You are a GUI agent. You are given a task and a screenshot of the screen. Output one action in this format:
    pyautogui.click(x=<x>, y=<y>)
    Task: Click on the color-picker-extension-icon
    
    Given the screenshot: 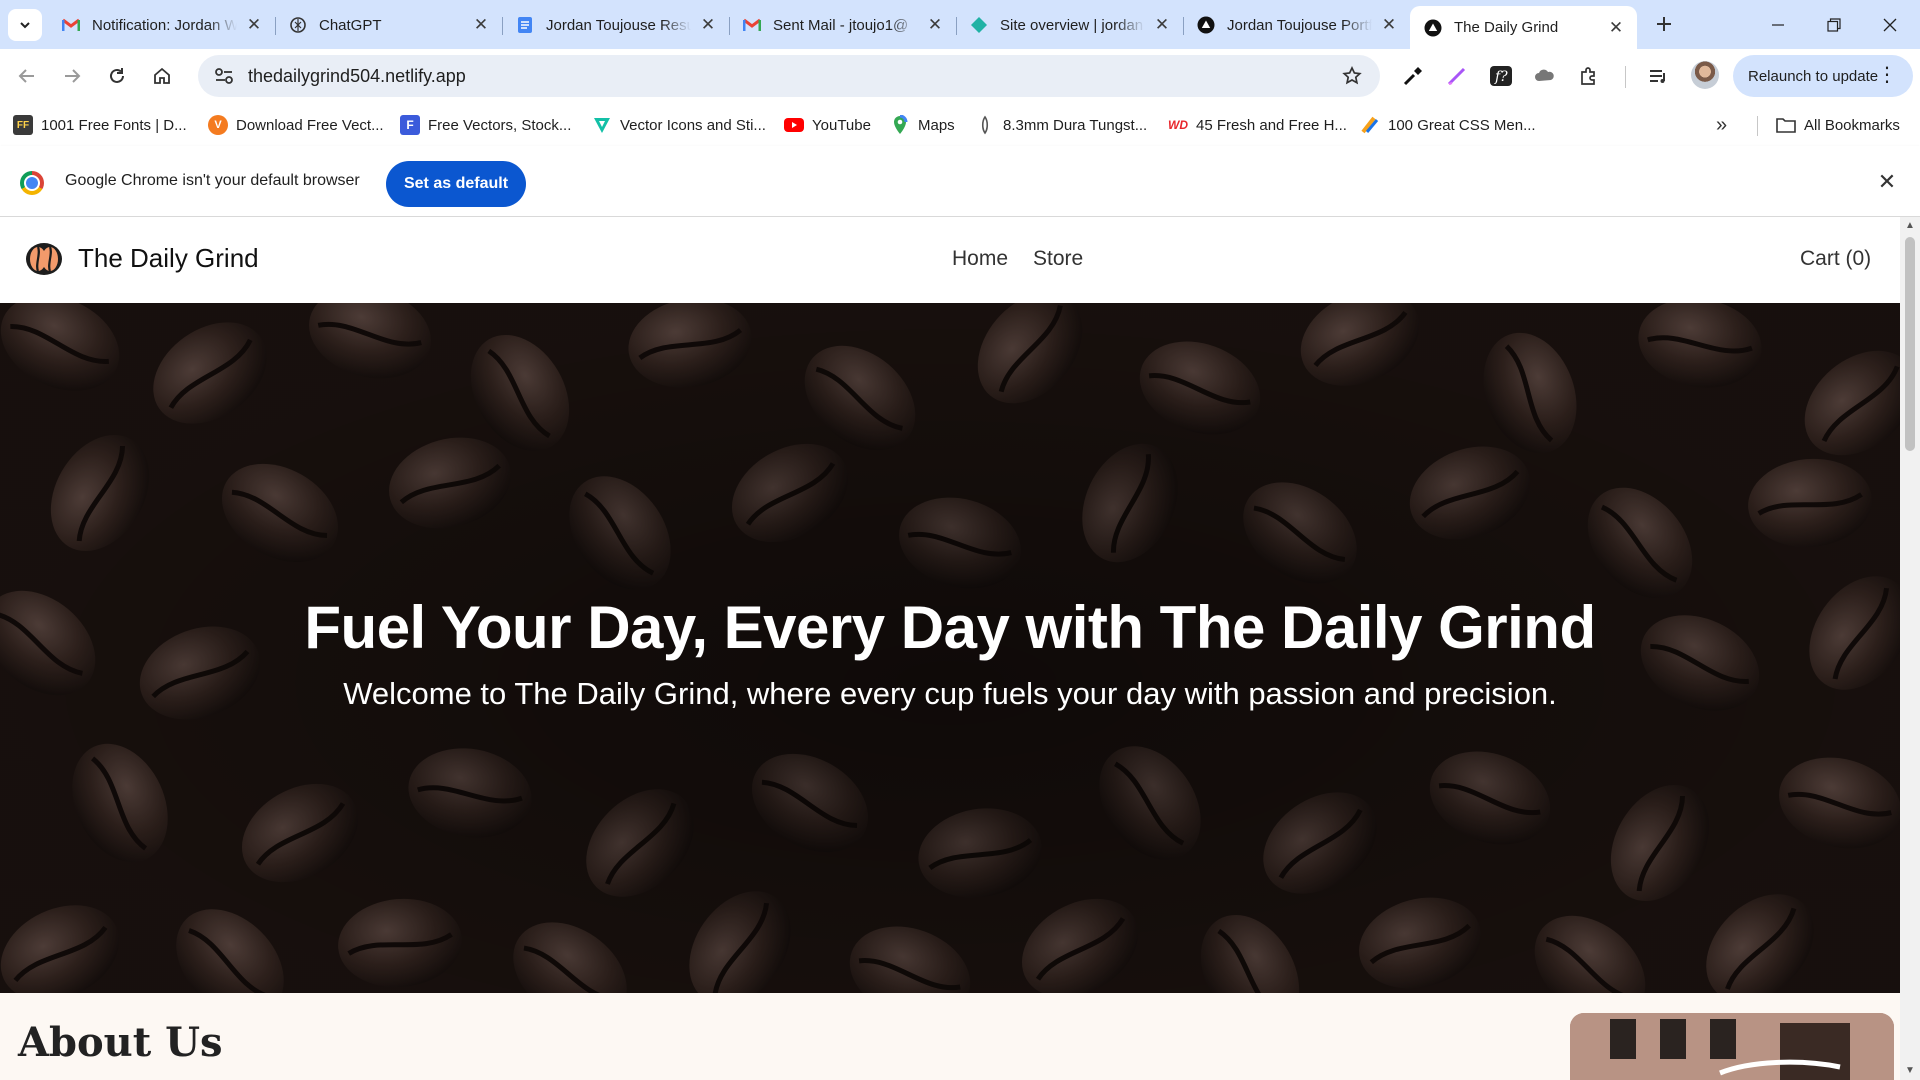 What is the action you would take?
    pyautogui.click(x=1413, y=76)
    